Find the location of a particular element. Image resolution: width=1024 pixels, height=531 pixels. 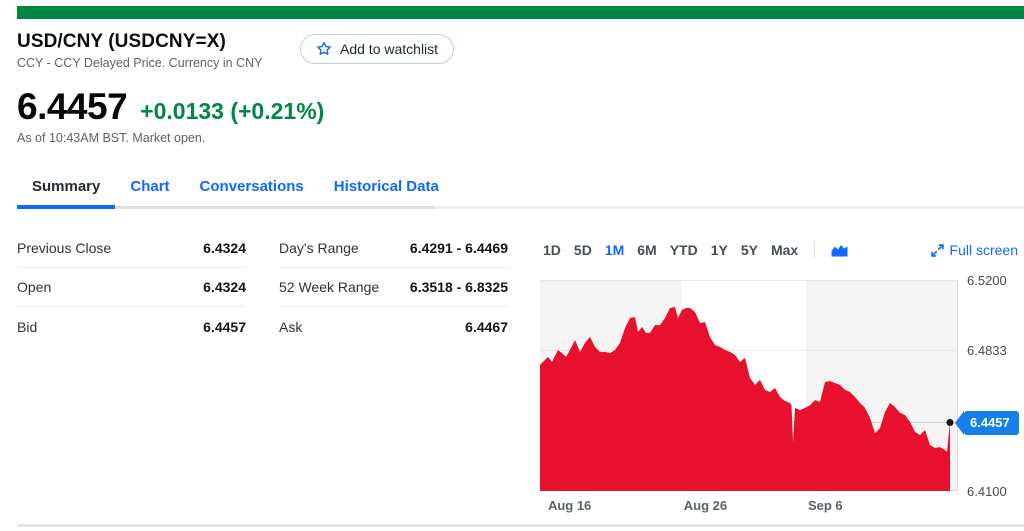

current-price-badge: 6.4457 is located at coordinates (987, 422).